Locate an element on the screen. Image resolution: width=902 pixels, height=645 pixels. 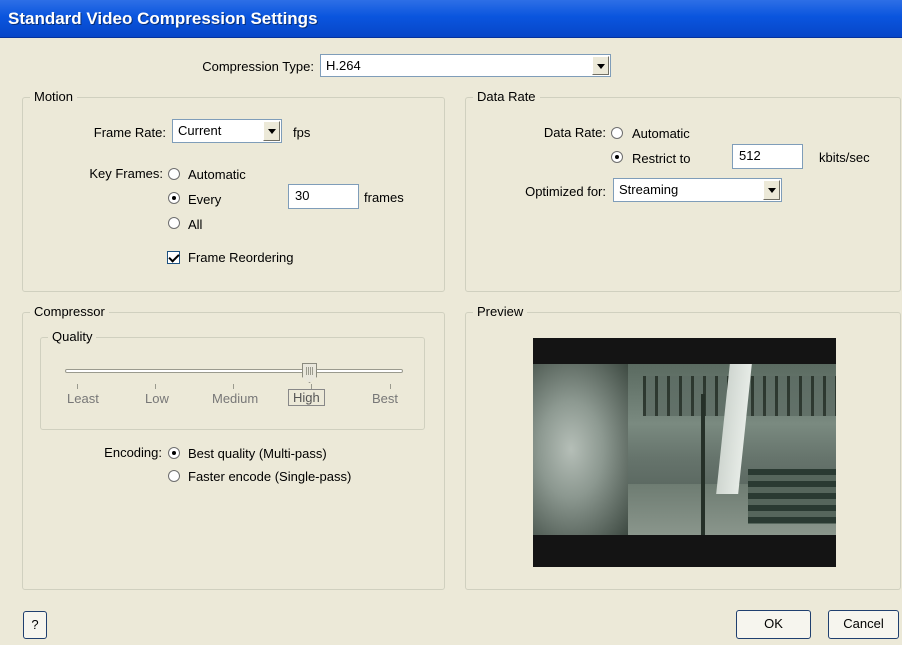
compression-type-select: H.264 is located at coordinates (465, 65).